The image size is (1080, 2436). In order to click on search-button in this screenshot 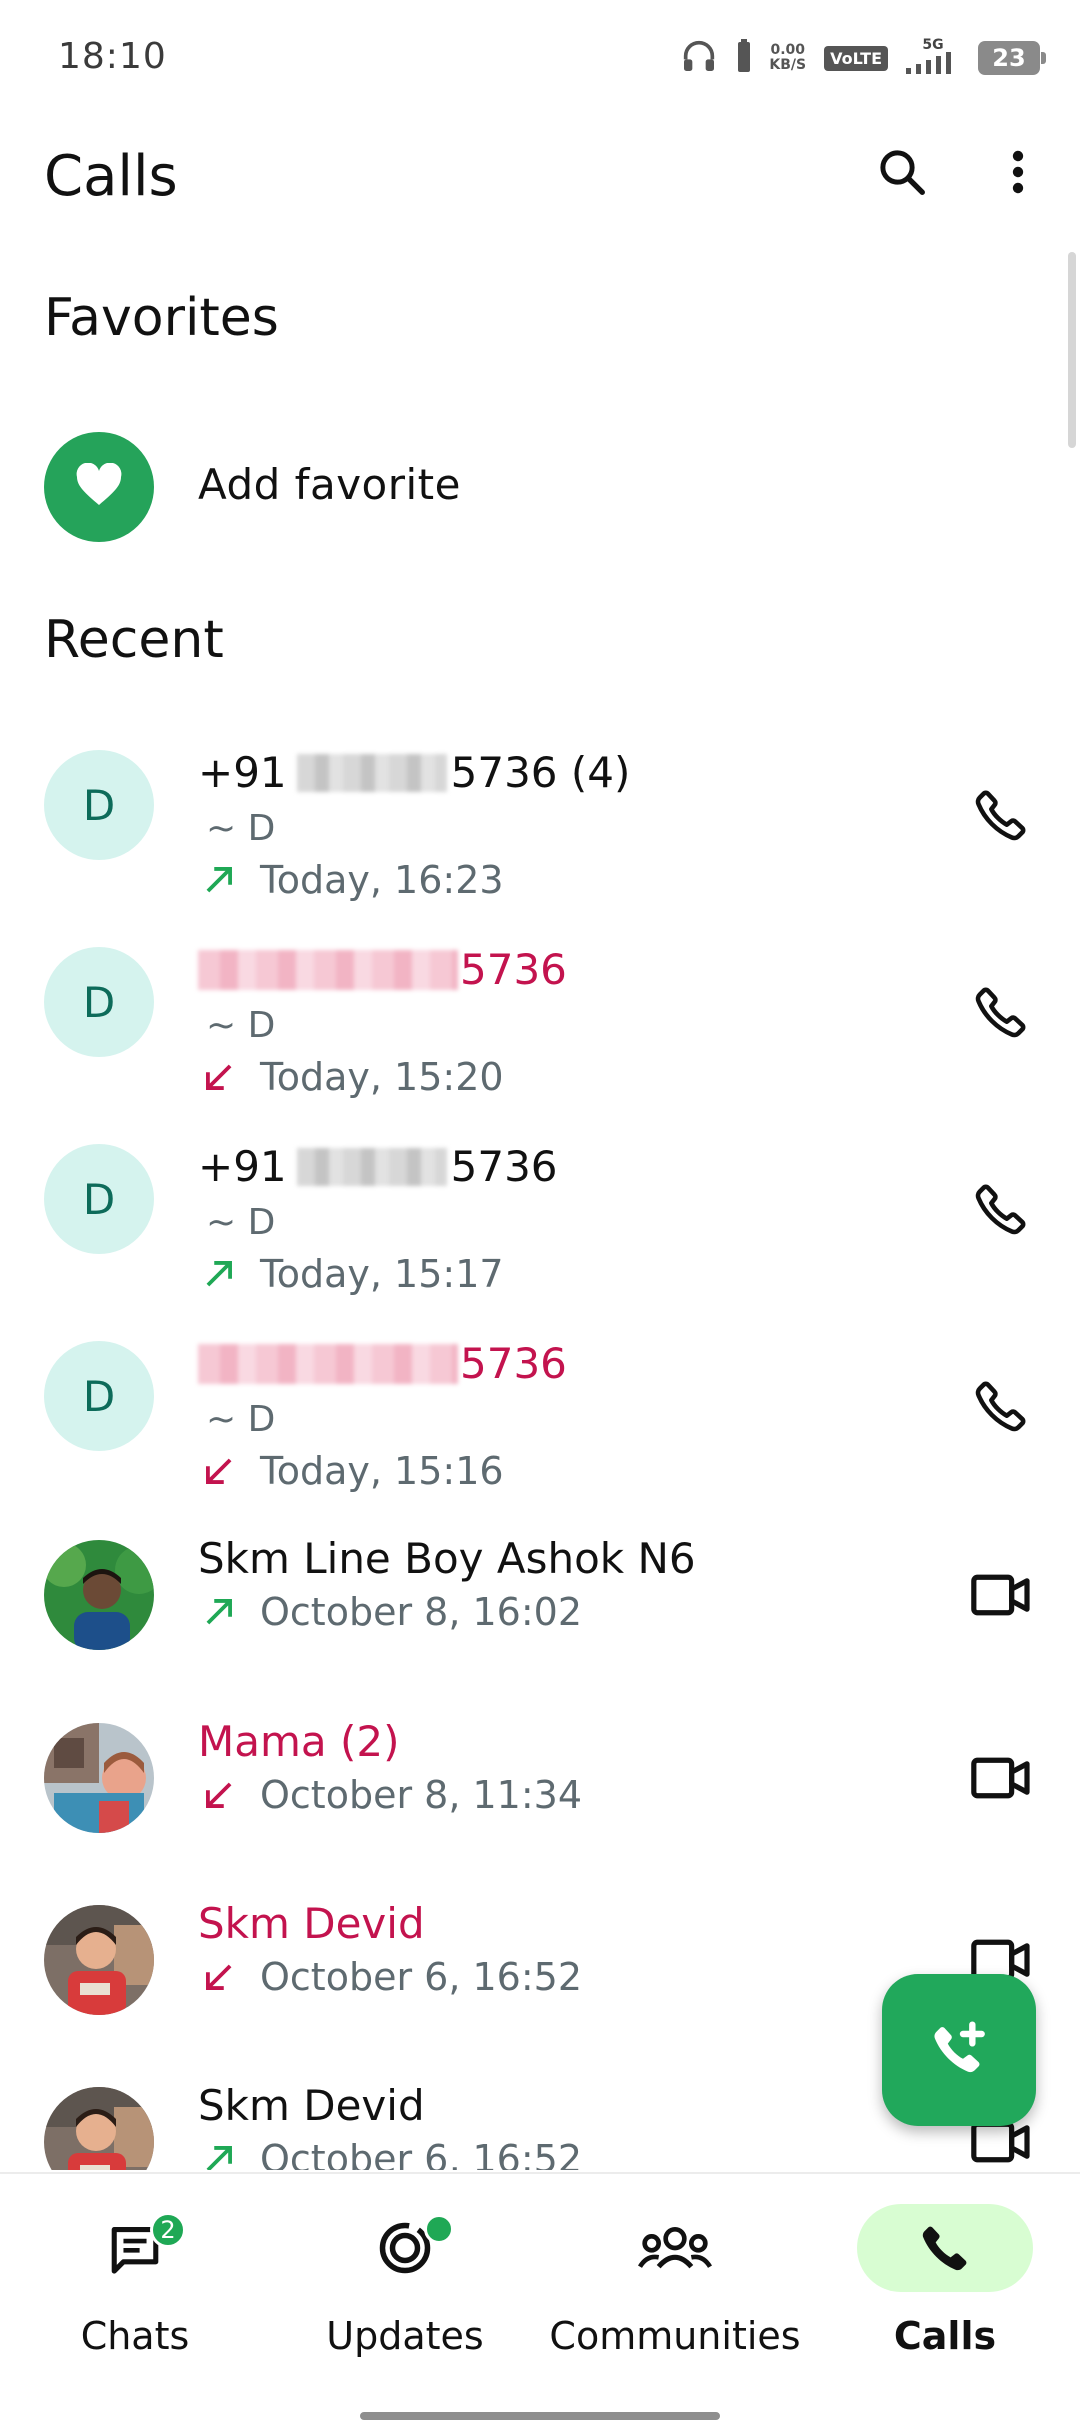, I will do `click(902, 174)`.